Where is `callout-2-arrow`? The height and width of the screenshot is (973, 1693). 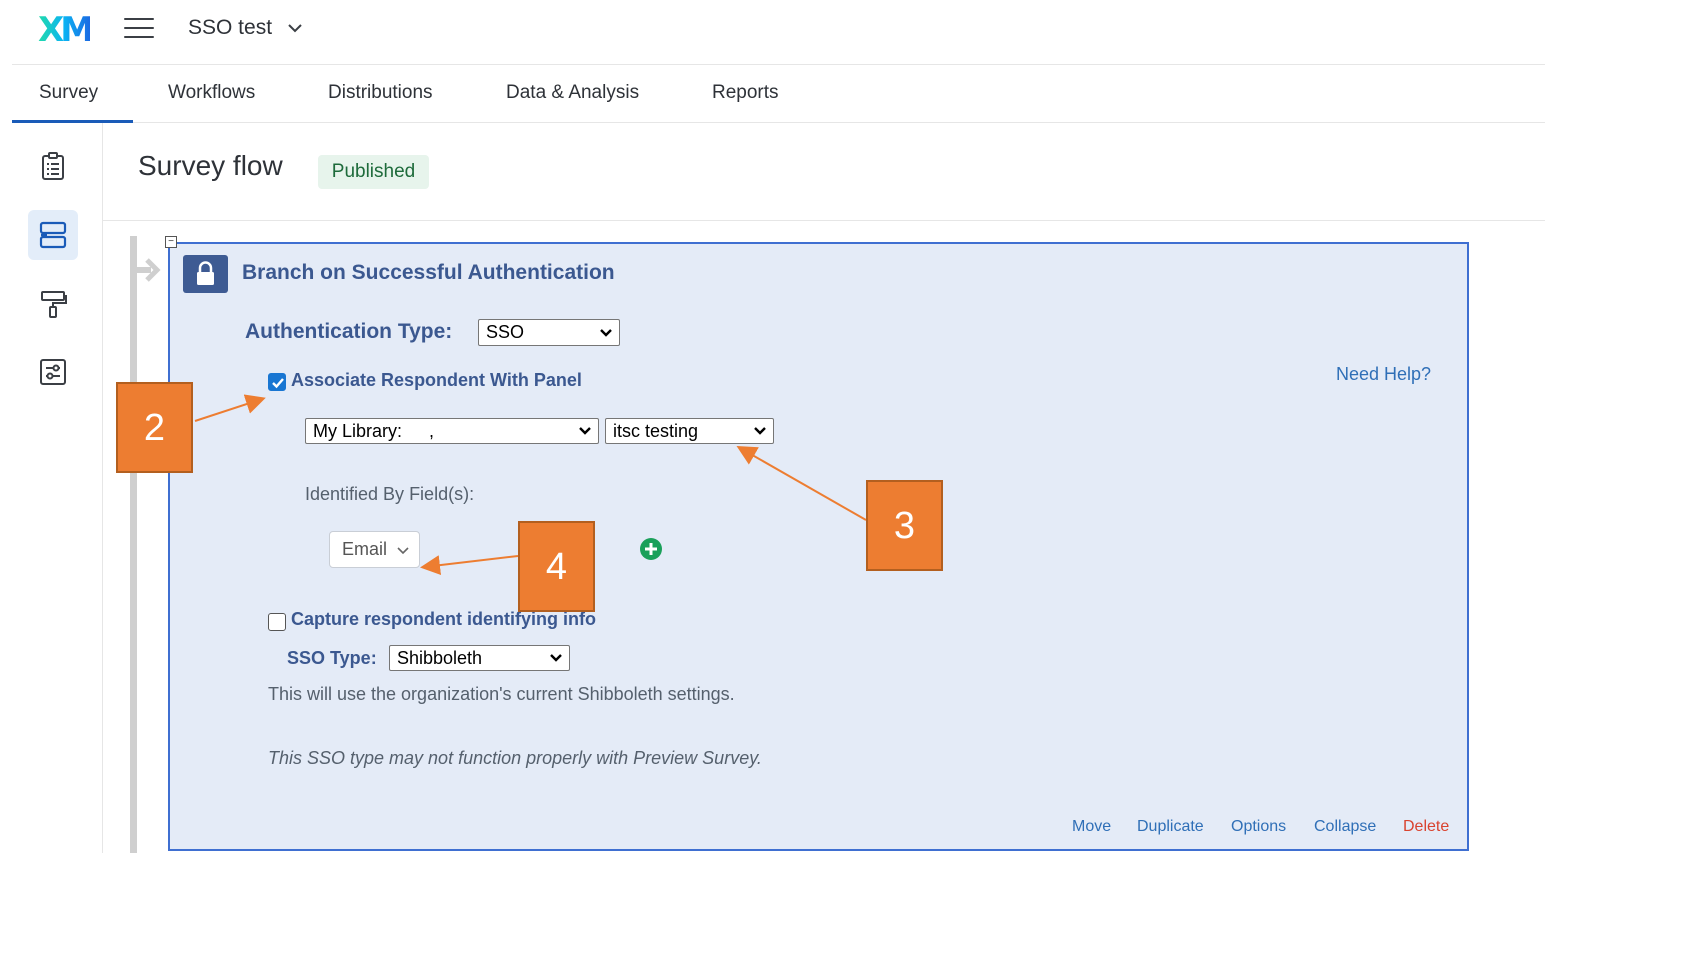
callout-2-arrow is located at coordinates (230, 408).